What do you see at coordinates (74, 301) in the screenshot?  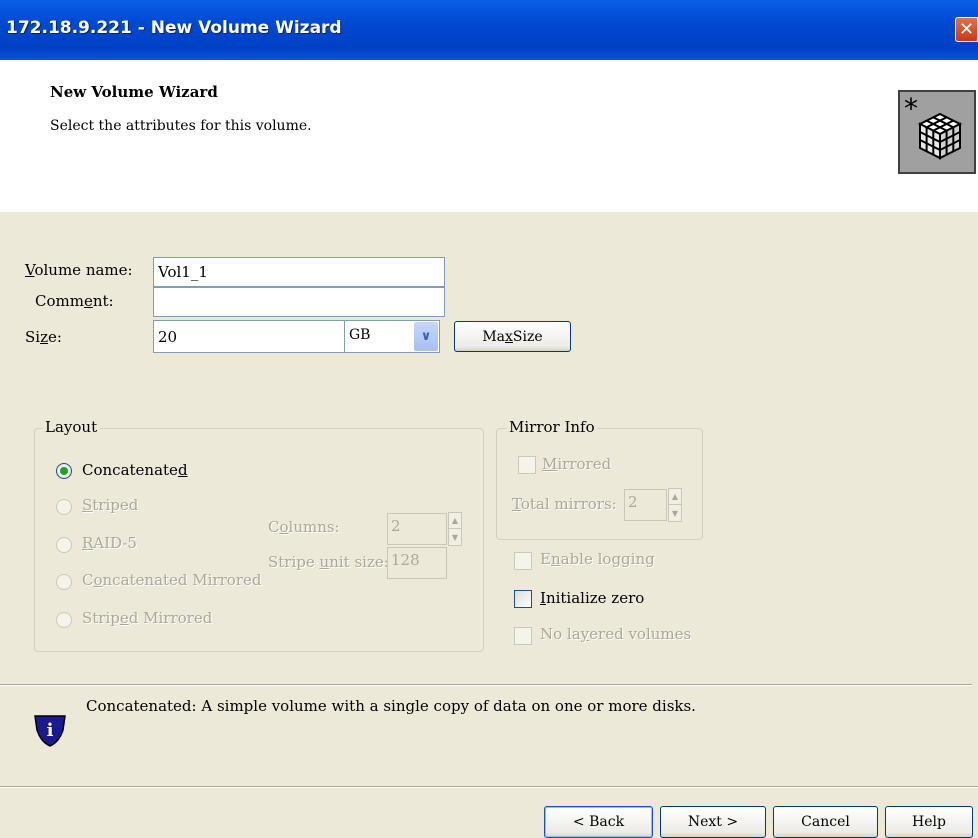 I see `comment-label: Comment:` at bounding box center [74, 301].